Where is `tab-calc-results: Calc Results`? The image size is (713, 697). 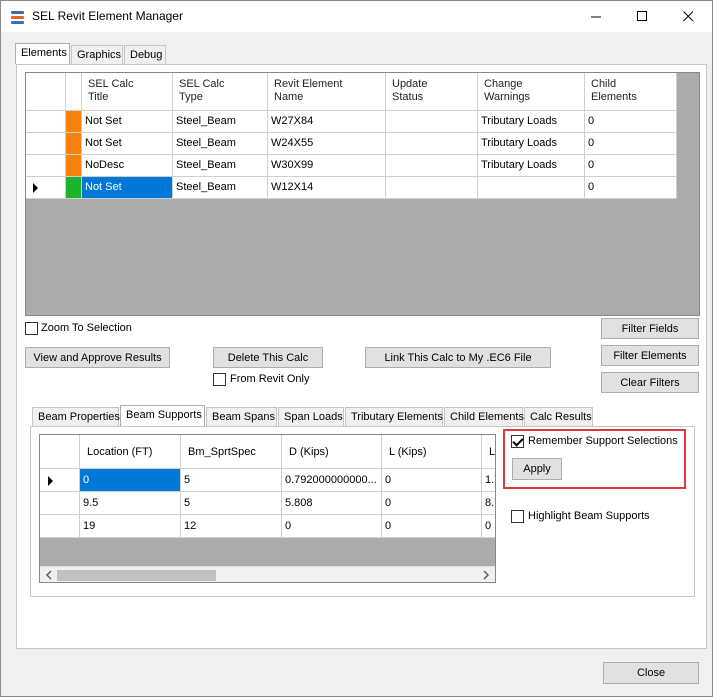 tab-calc-results: Calc Results is located at coordinates (558, 416).